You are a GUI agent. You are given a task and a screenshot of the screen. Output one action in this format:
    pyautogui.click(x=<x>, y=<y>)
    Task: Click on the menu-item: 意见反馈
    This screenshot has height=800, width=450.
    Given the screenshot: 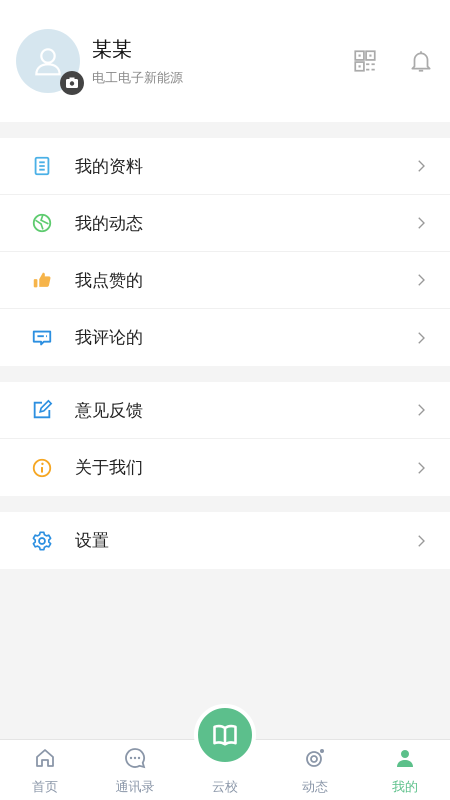 What is the action you would take?
    pyautogui.click(x=225, y=410)
    